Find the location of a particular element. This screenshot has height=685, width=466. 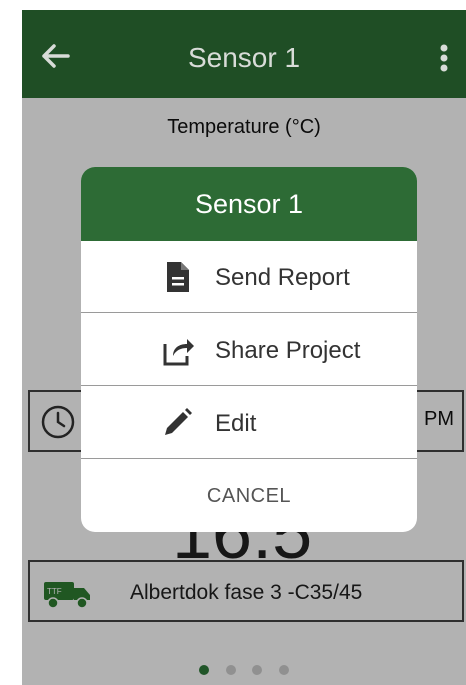

app-bar: Sensor 1 is located at coordinates (244, 54).